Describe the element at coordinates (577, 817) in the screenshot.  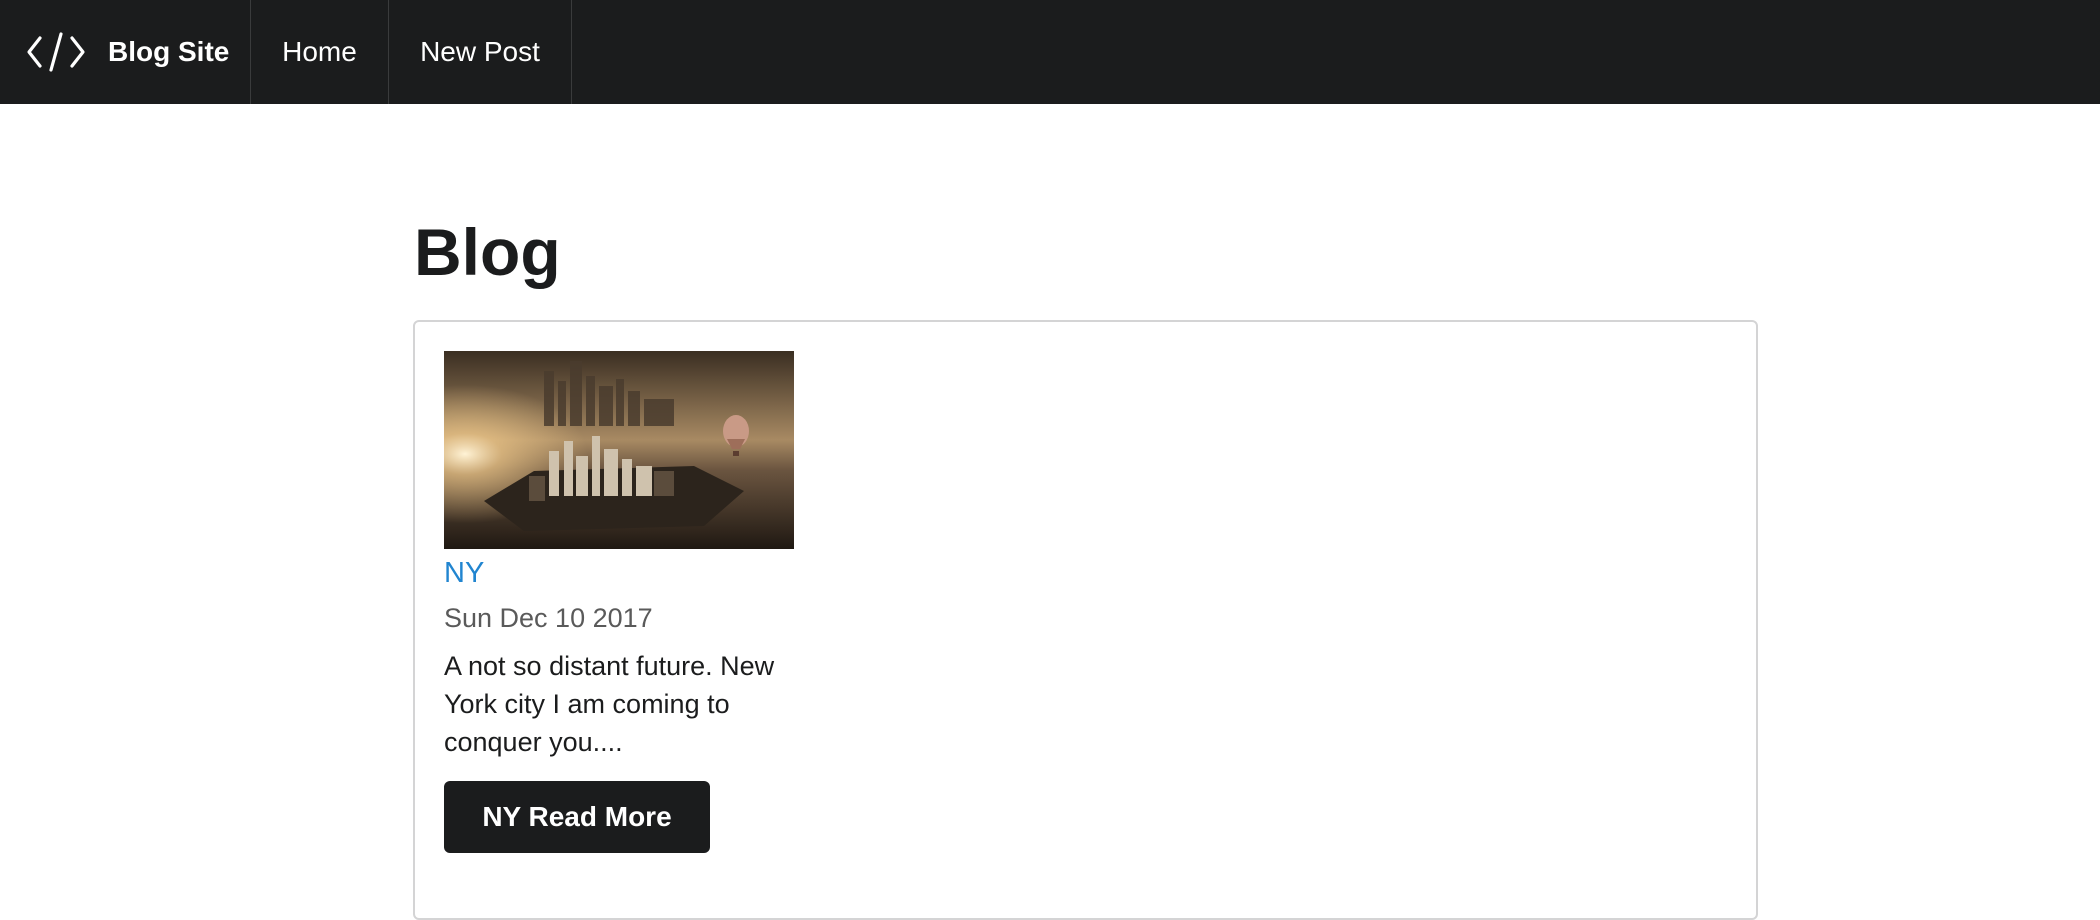
I see `read-more-button: NY Read More` at that location.